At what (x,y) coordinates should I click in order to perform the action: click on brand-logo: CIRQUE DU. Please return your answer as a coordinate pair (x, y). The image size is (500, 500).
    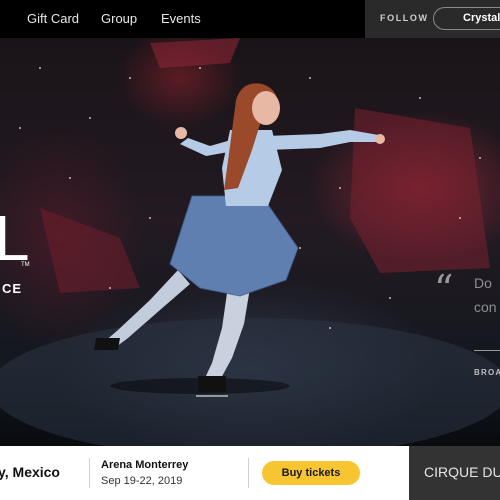
    Looking at the image, I should click on (454, 473).